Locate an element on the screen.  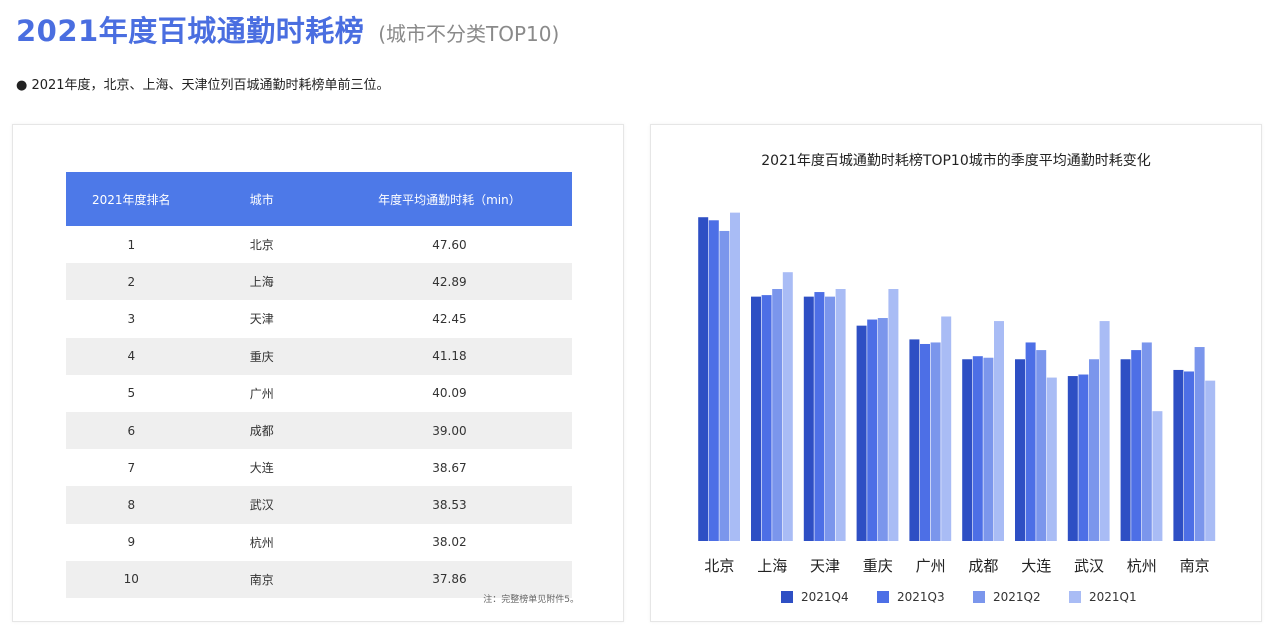
legend-swatch-2021Q4 is located at coordinates (787, 597).